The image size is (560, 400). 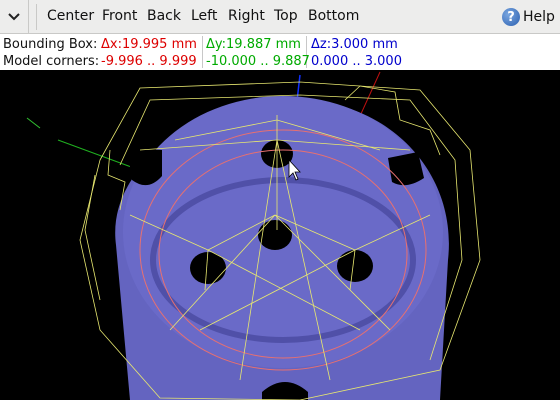 What do you see at coordinates (253, 44) in the screenshot?
I see `delta-y-value: Δy:19.887 mm` at bounding box center [253, 44].